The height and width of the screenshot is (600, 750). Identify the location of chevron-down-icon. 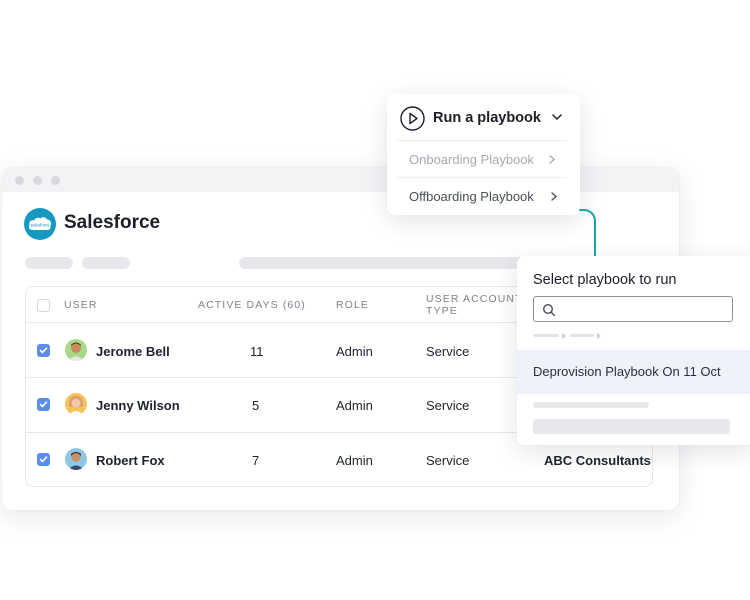
(557, 117).